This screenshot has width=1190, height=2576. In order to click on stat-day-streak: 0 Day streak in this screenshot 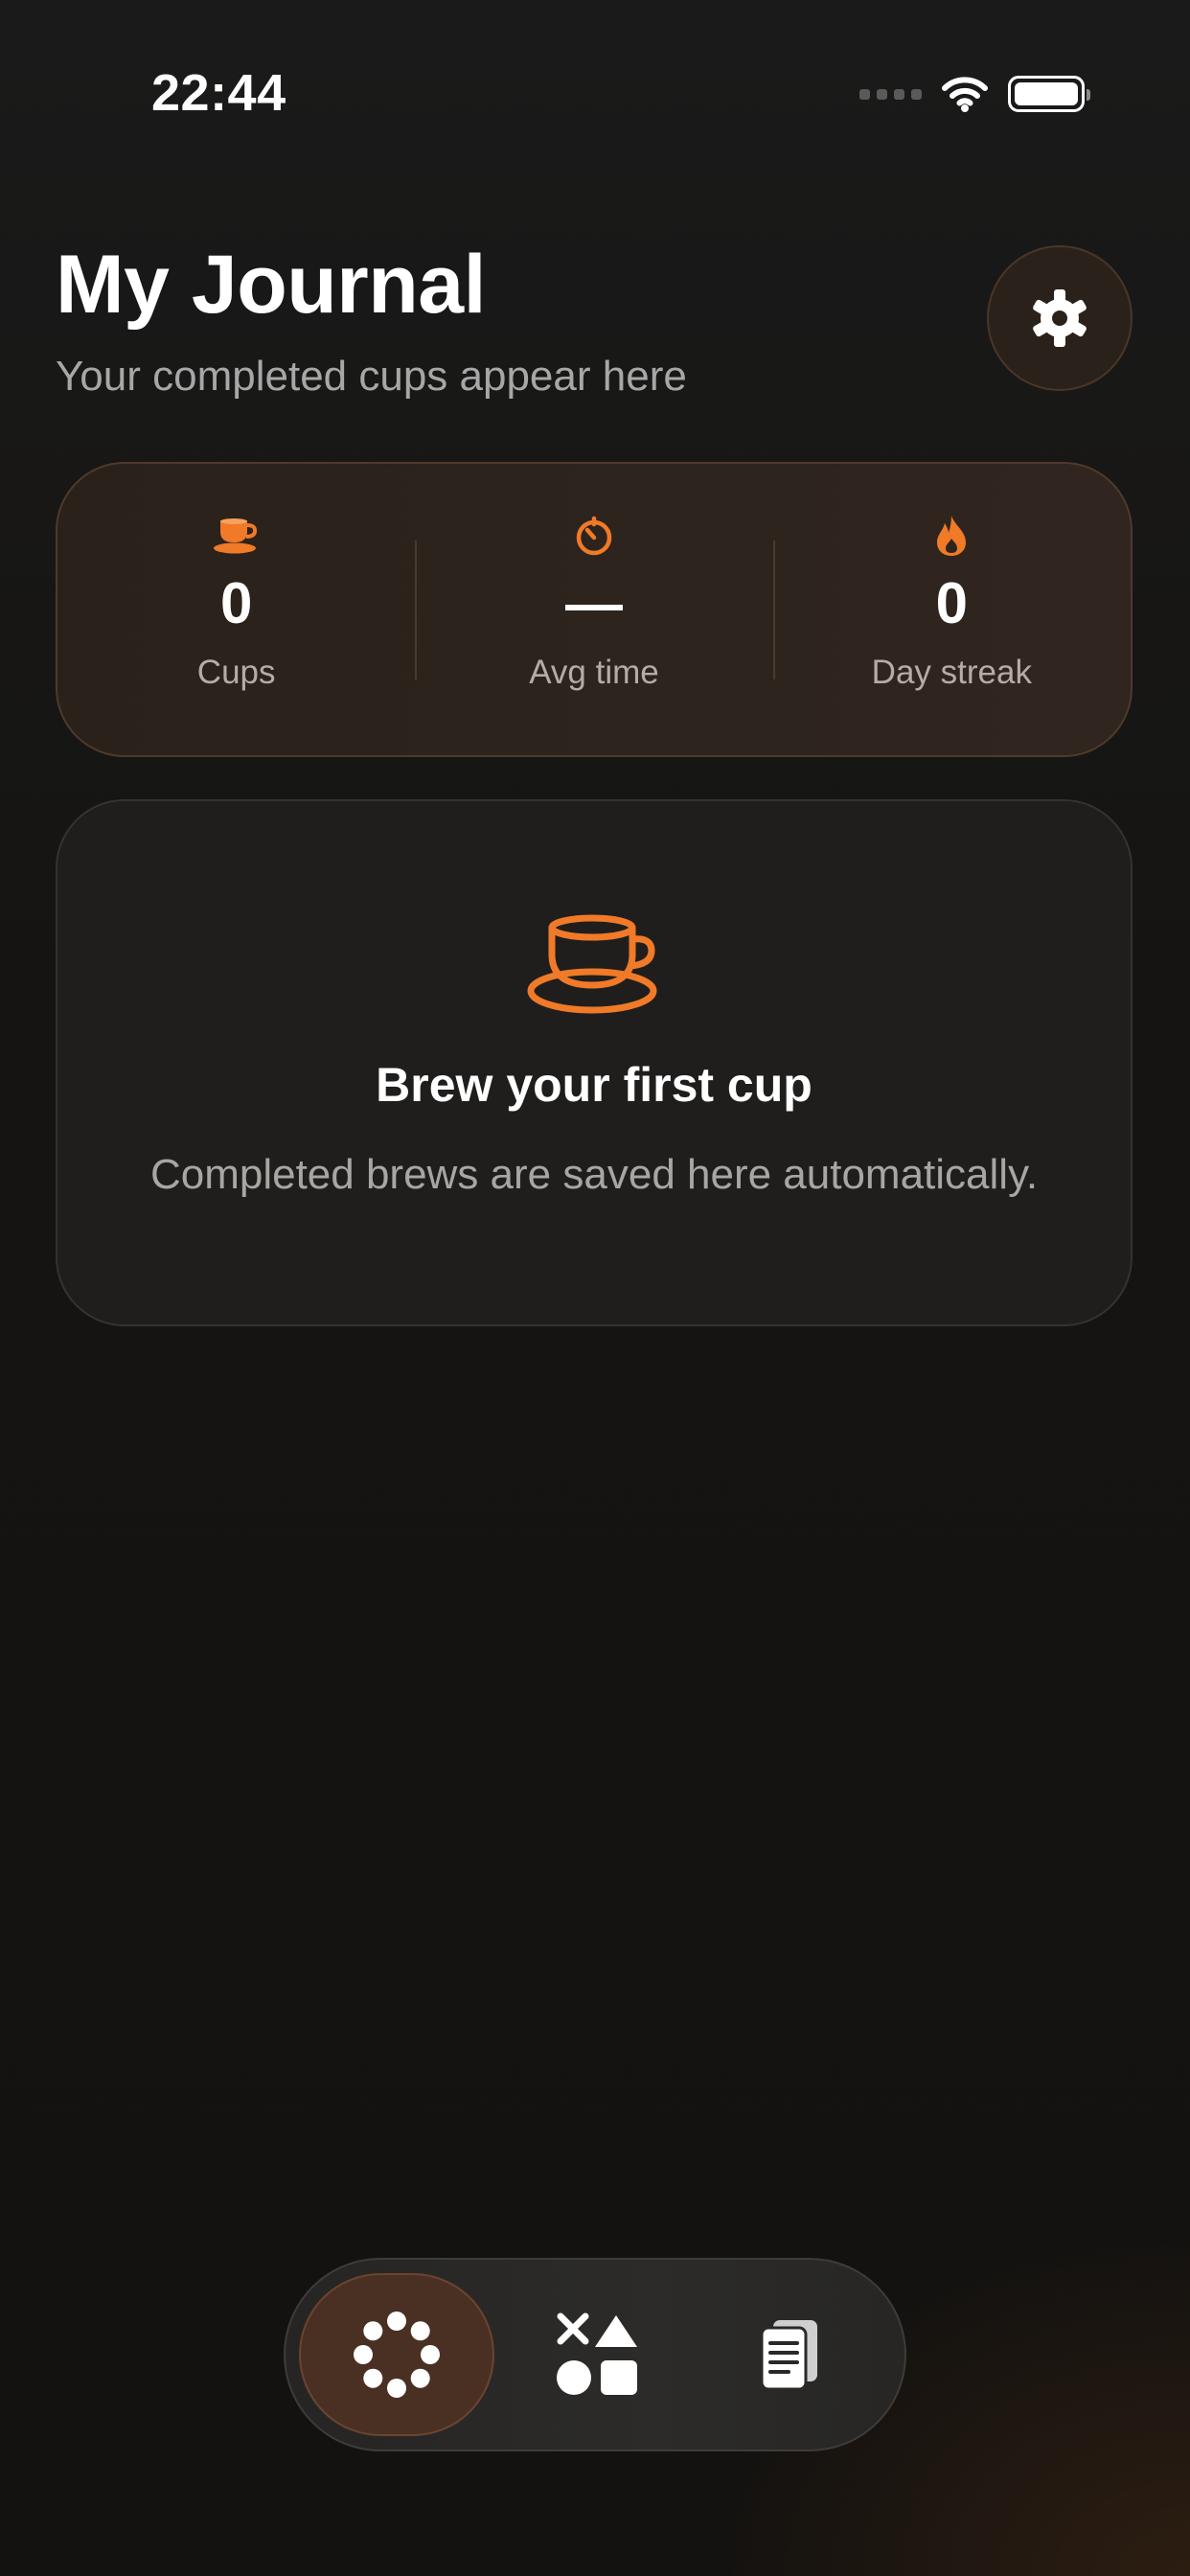, I will do `click(952, 609)`.